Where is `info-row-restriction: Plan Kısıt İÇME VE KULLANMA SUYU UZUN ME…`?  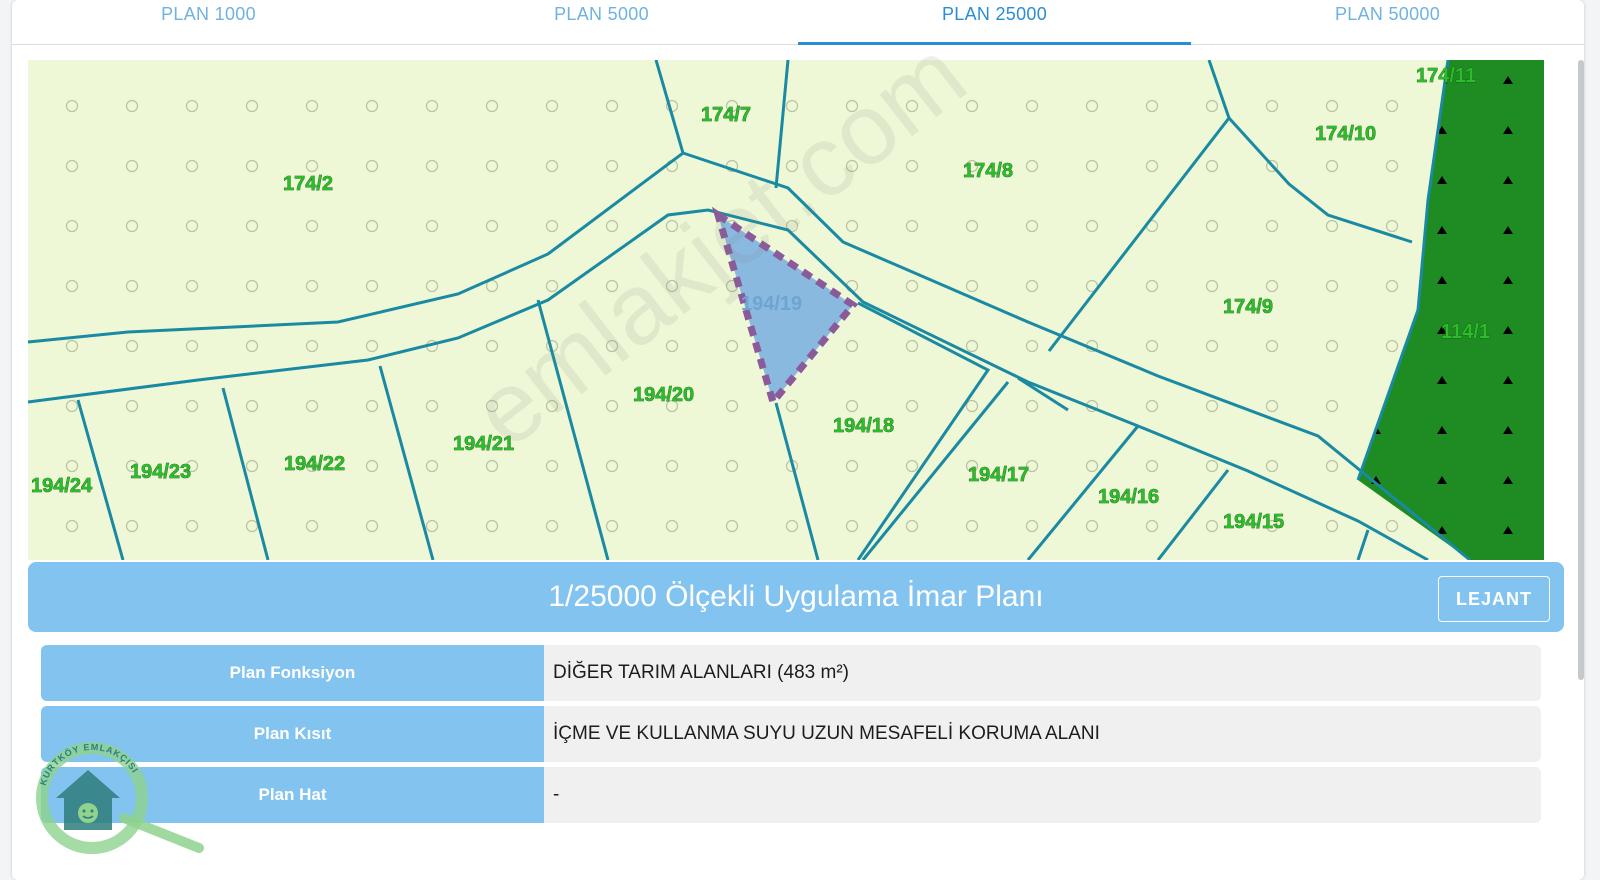 info-row-restriction: Plan Kısıt İÇME VE KULLANMA SUYU UZUN ME… is located at coordinates (791, 734).